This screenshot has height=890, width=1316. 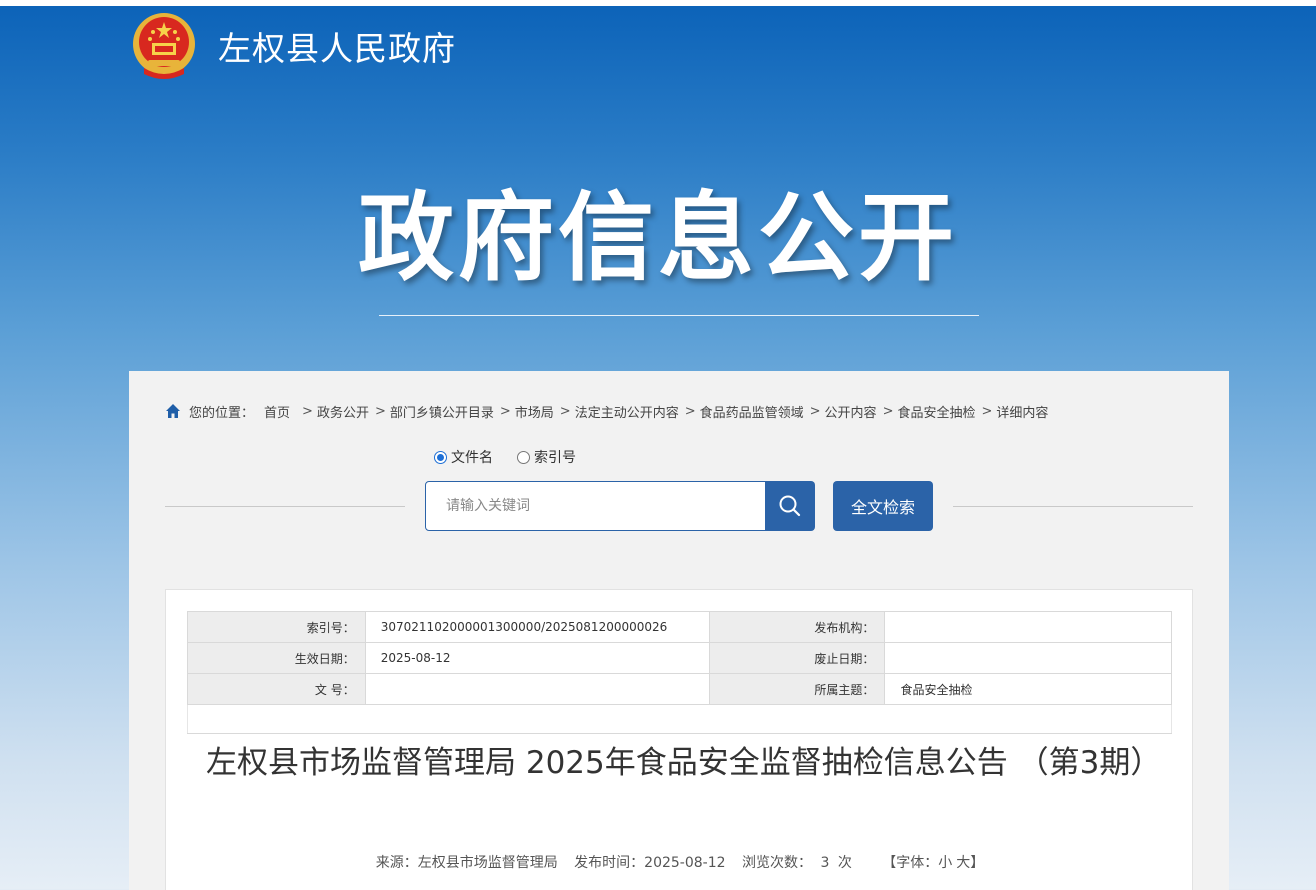 I want to click on breadcrumb-item-dept-catalog: 部门乡镇公开目录, so click(x=442, y=411).